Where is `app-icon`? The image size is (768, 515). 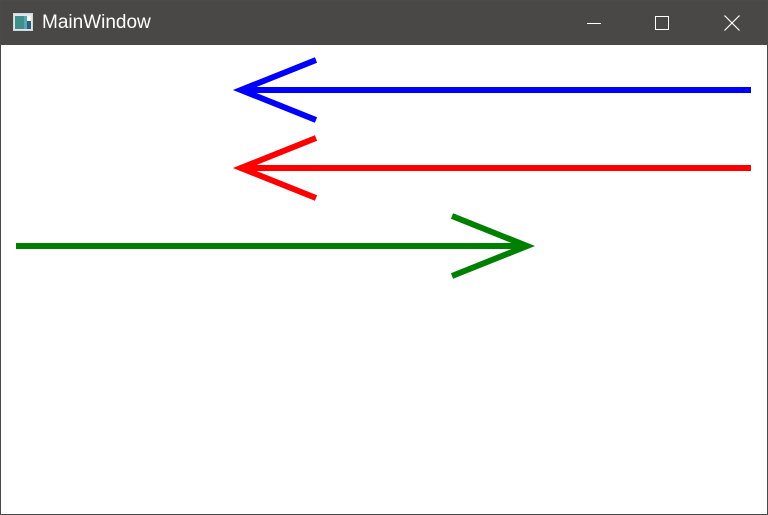
app-icon is located at coordinates (23, 22).